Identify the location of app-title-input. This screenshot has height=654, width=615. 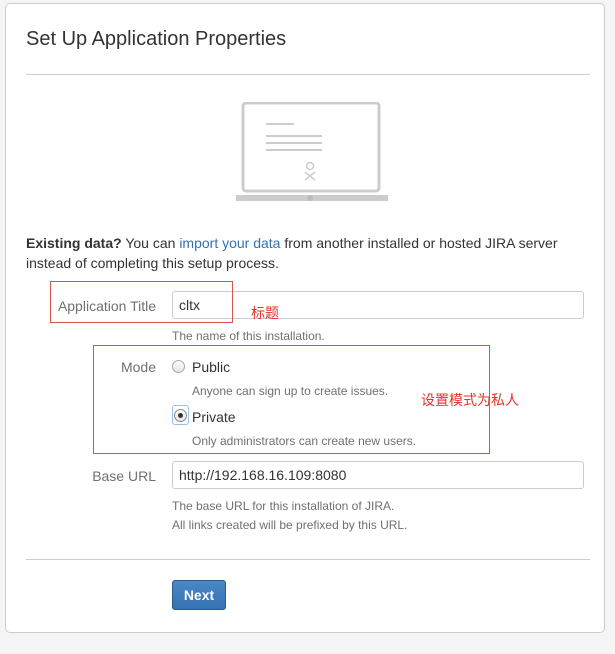
(378, 305).